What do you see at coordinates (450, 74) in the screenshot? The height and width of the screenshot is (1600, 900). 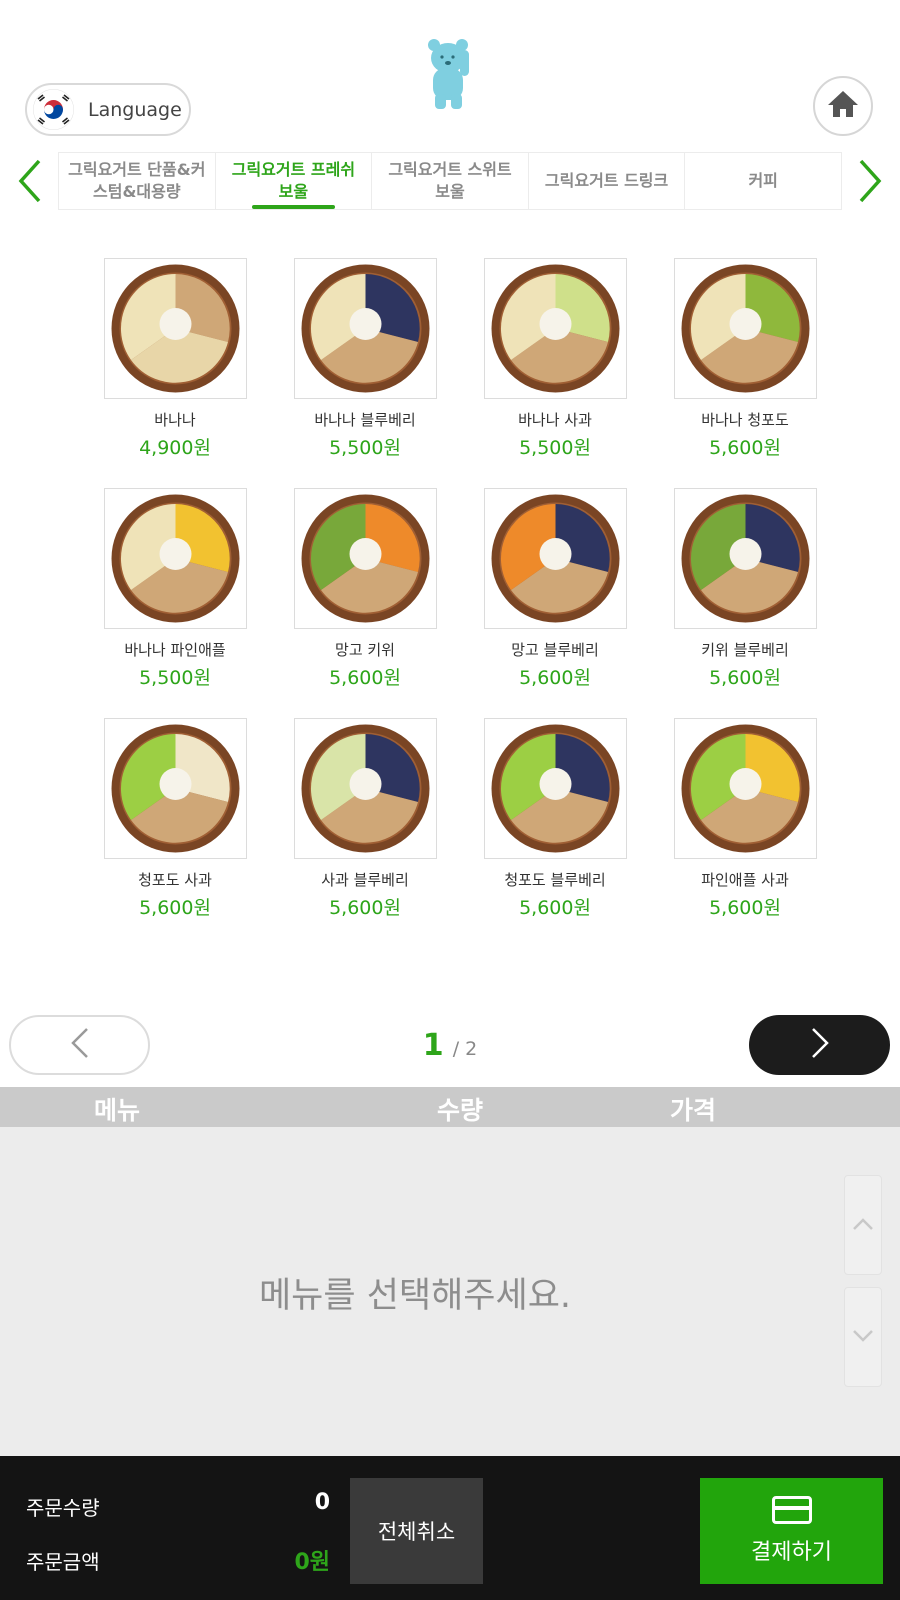 I see `bear-mascot-logo` at bounding box center [450, 74].